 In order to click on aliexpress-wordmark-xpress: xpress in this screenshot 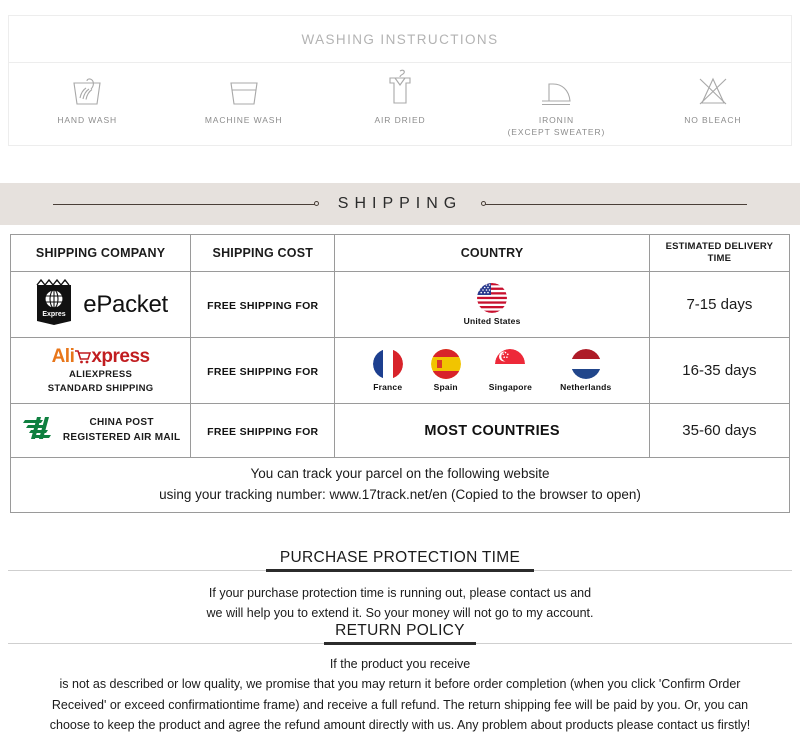, I will do `click(120, 356)`.